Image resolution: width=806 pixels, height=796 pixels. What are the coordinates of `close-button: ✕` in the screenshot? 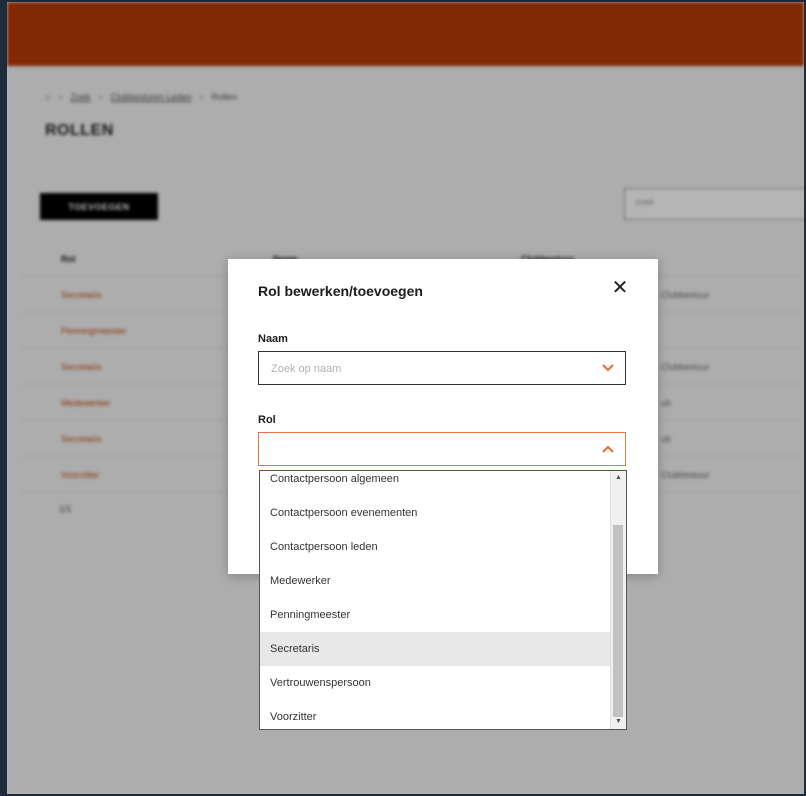 It's located at (620, 288).